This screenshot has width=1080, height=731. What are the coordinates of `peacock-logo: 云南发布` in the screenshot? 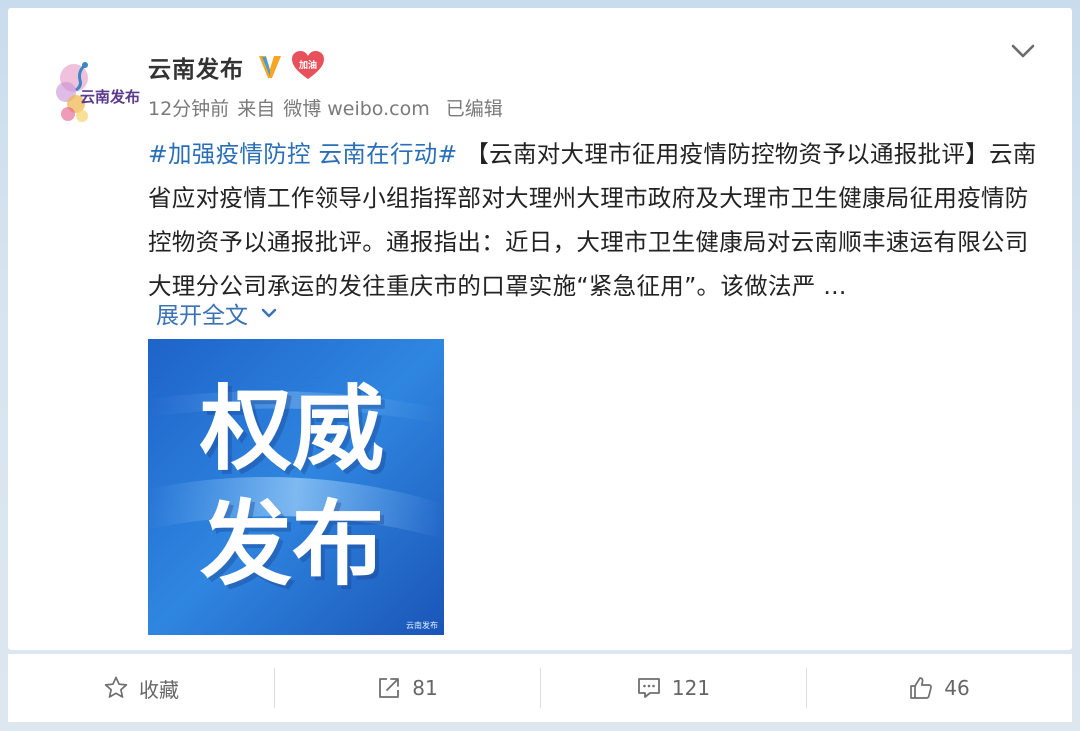 It's located at (98, 92).